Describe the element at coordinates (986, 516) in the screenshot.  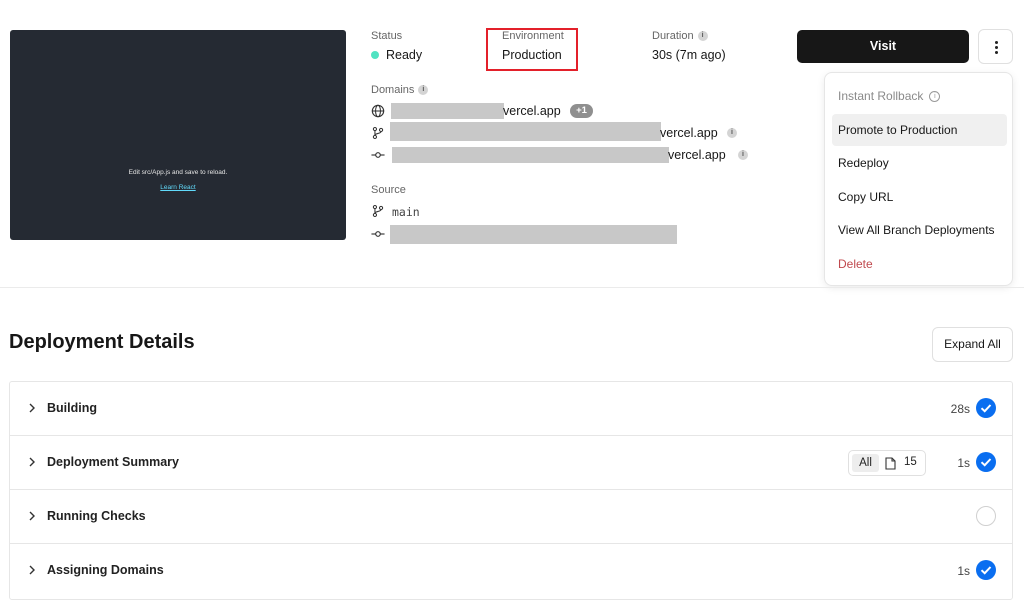
I see `pending-circle-icon` at that location.